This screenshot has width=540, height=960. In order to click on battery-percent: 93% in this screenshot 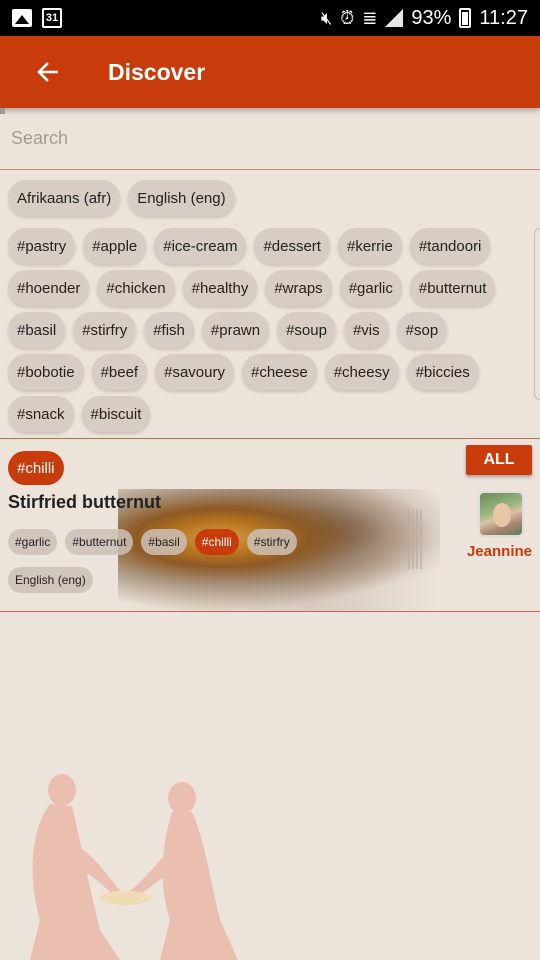, I will do `click(431, 17)`.